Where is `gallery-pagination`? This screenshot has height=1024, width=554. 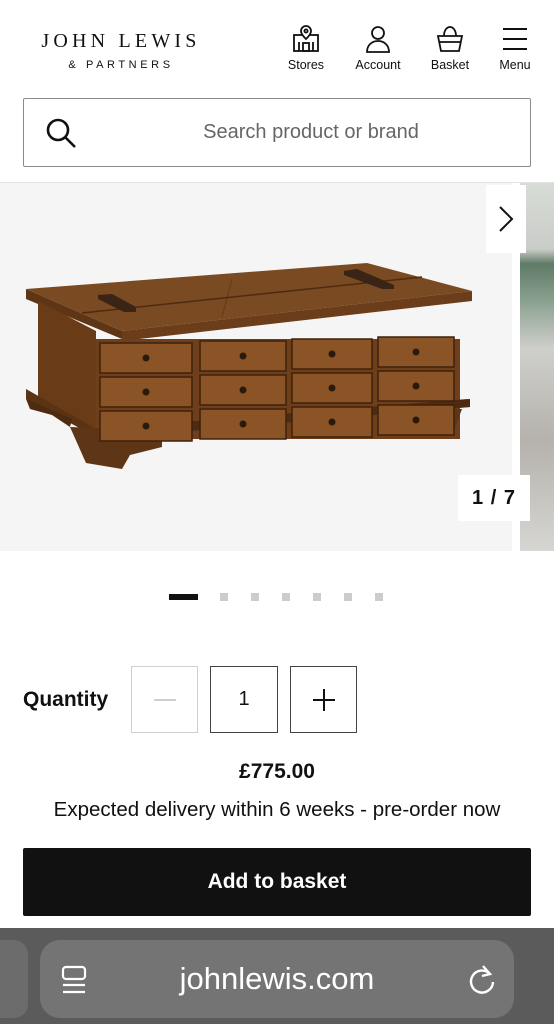 gallery-pagination is located at coordinates (287, 597).